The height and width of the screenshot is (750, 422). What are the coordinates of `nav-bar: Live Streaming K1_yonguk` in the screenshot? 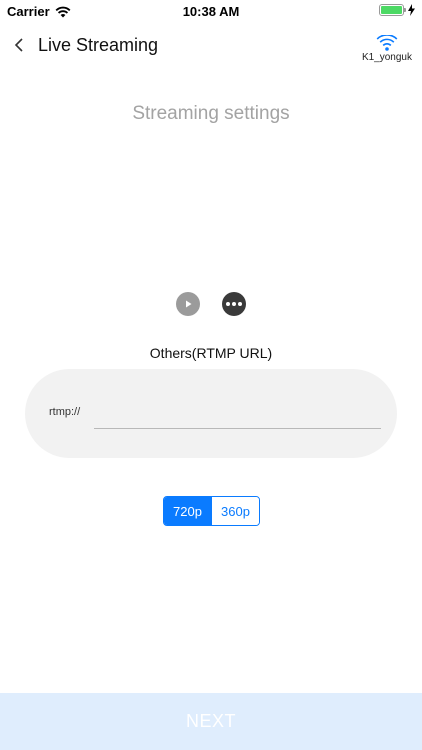 It's located at (211, 47).